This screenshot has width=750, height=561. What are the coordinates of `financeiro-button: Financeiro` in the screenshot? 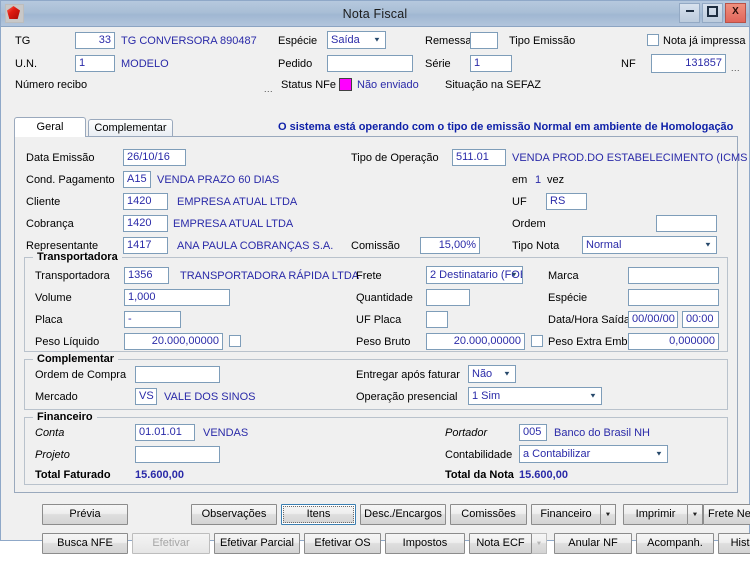 It's located at (566, 514).